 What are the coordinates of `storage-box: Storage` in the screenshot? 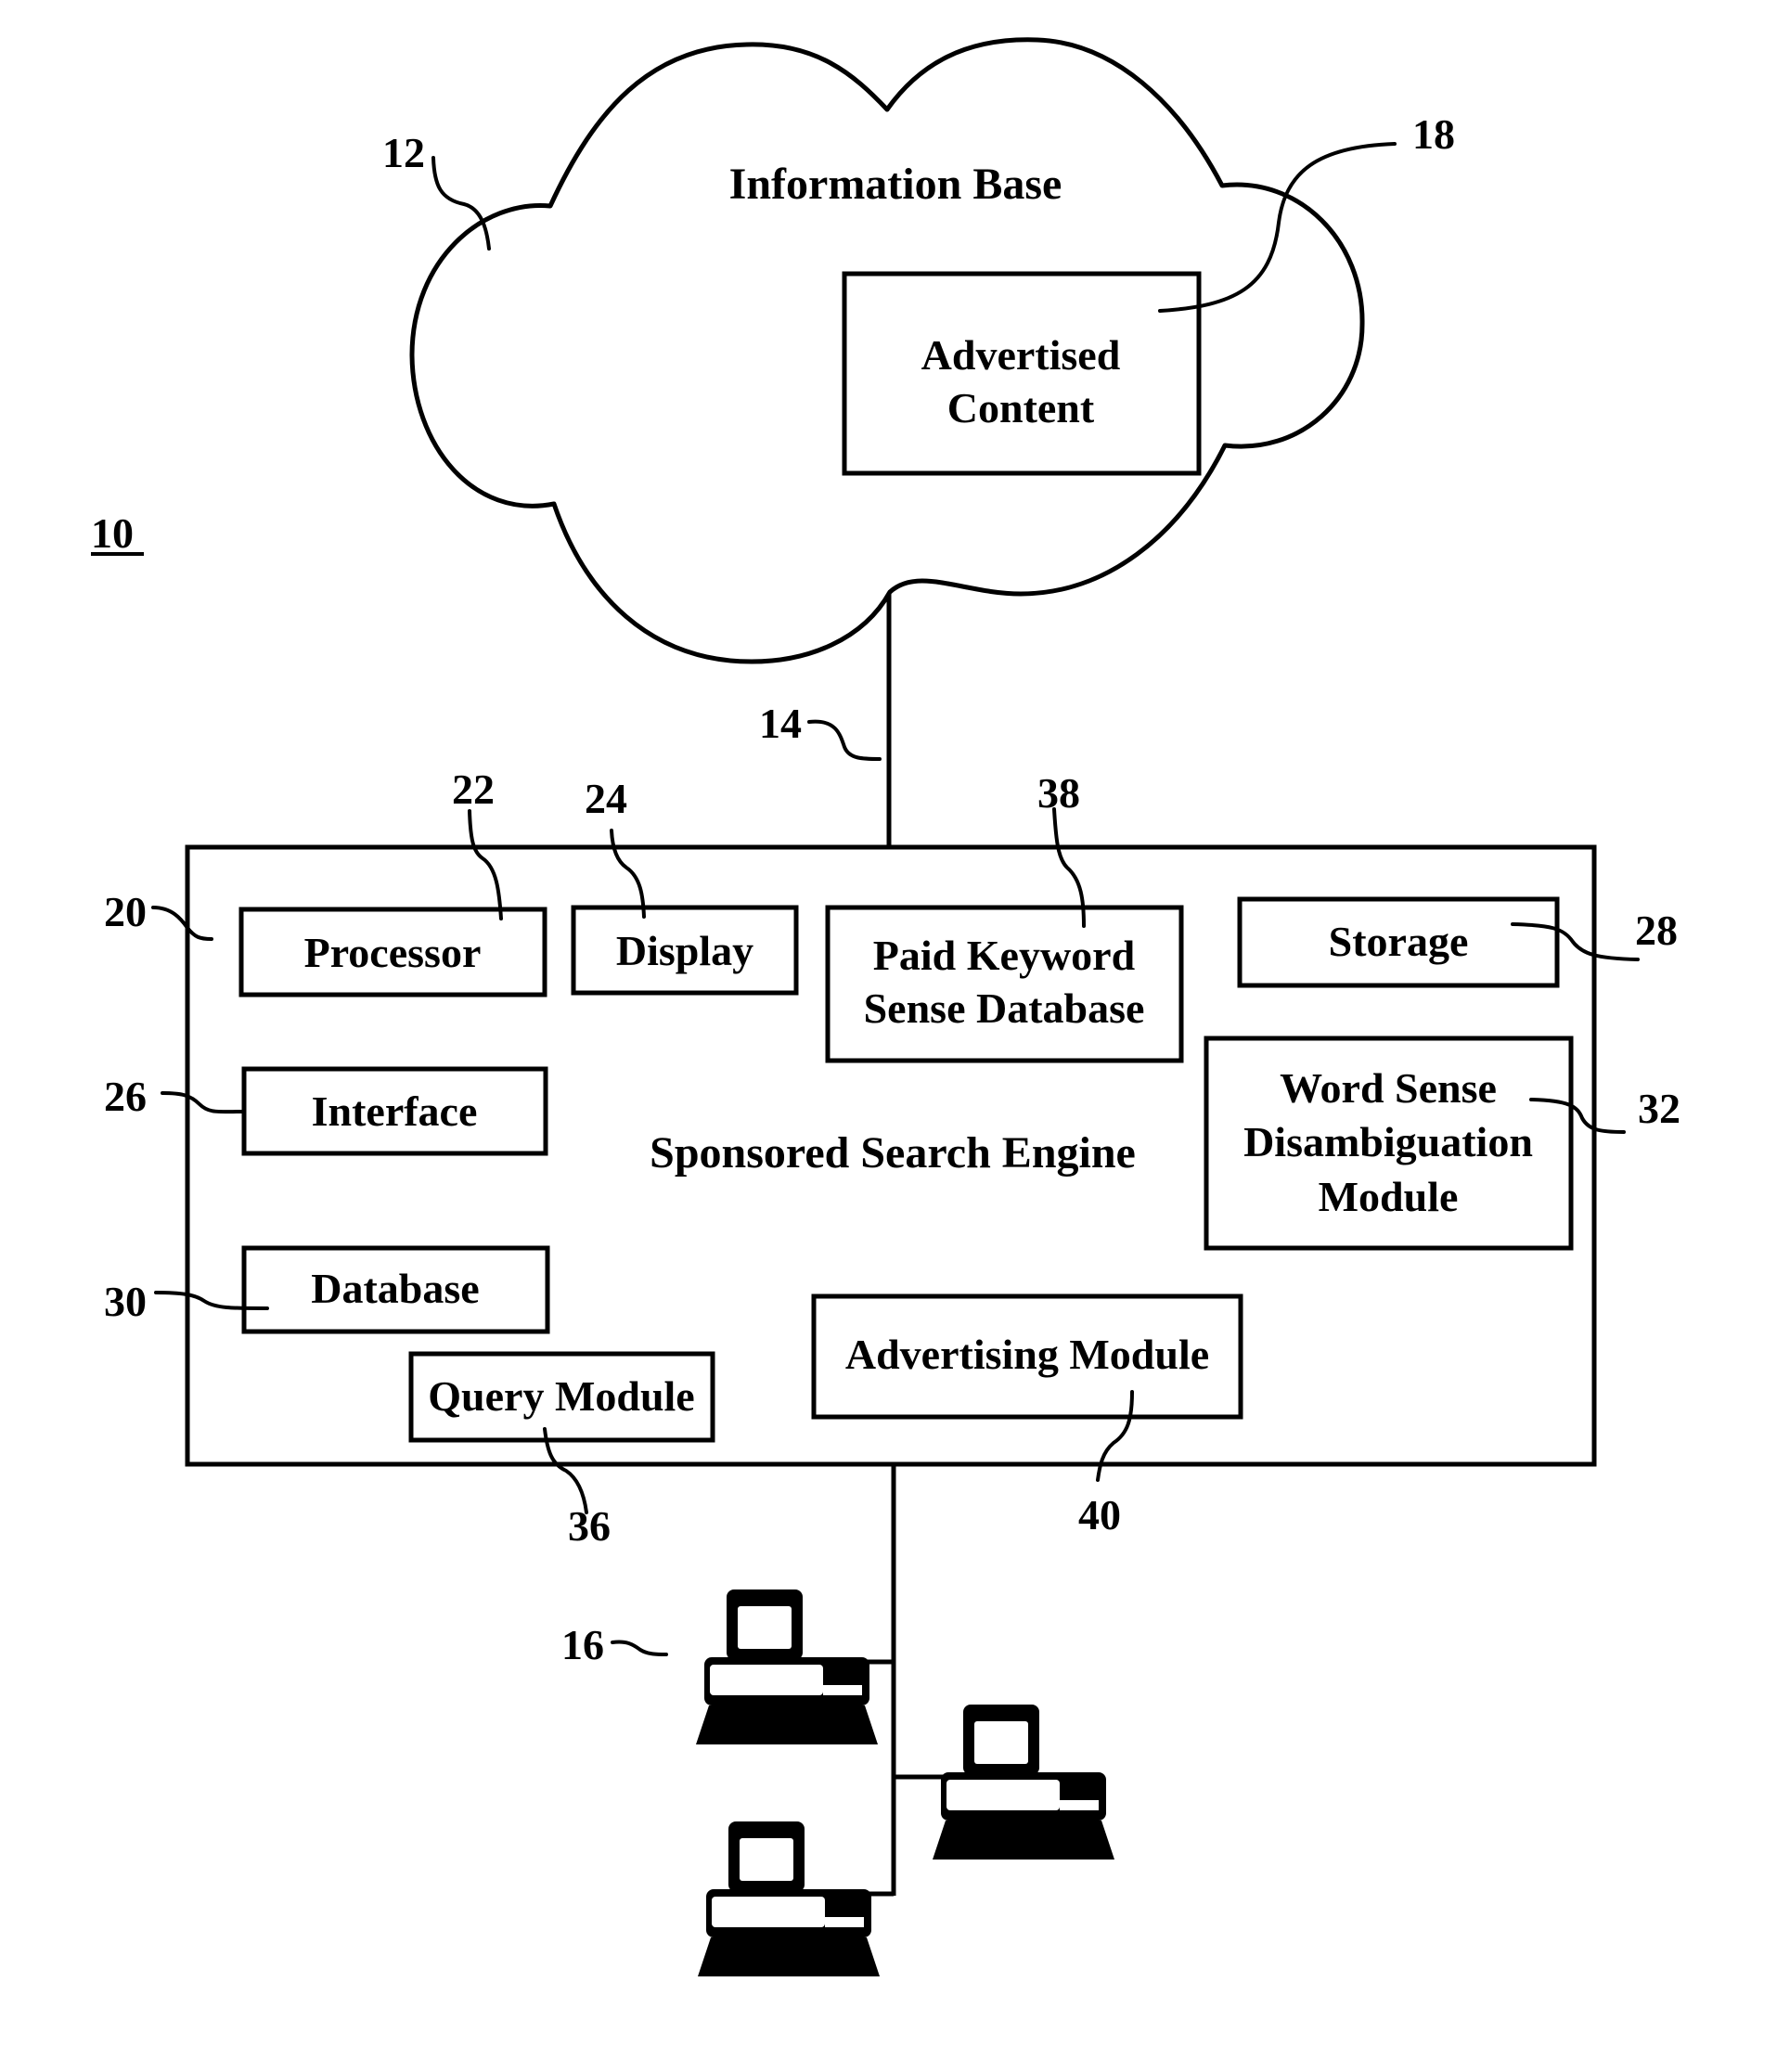 It's located at (1398, 942).